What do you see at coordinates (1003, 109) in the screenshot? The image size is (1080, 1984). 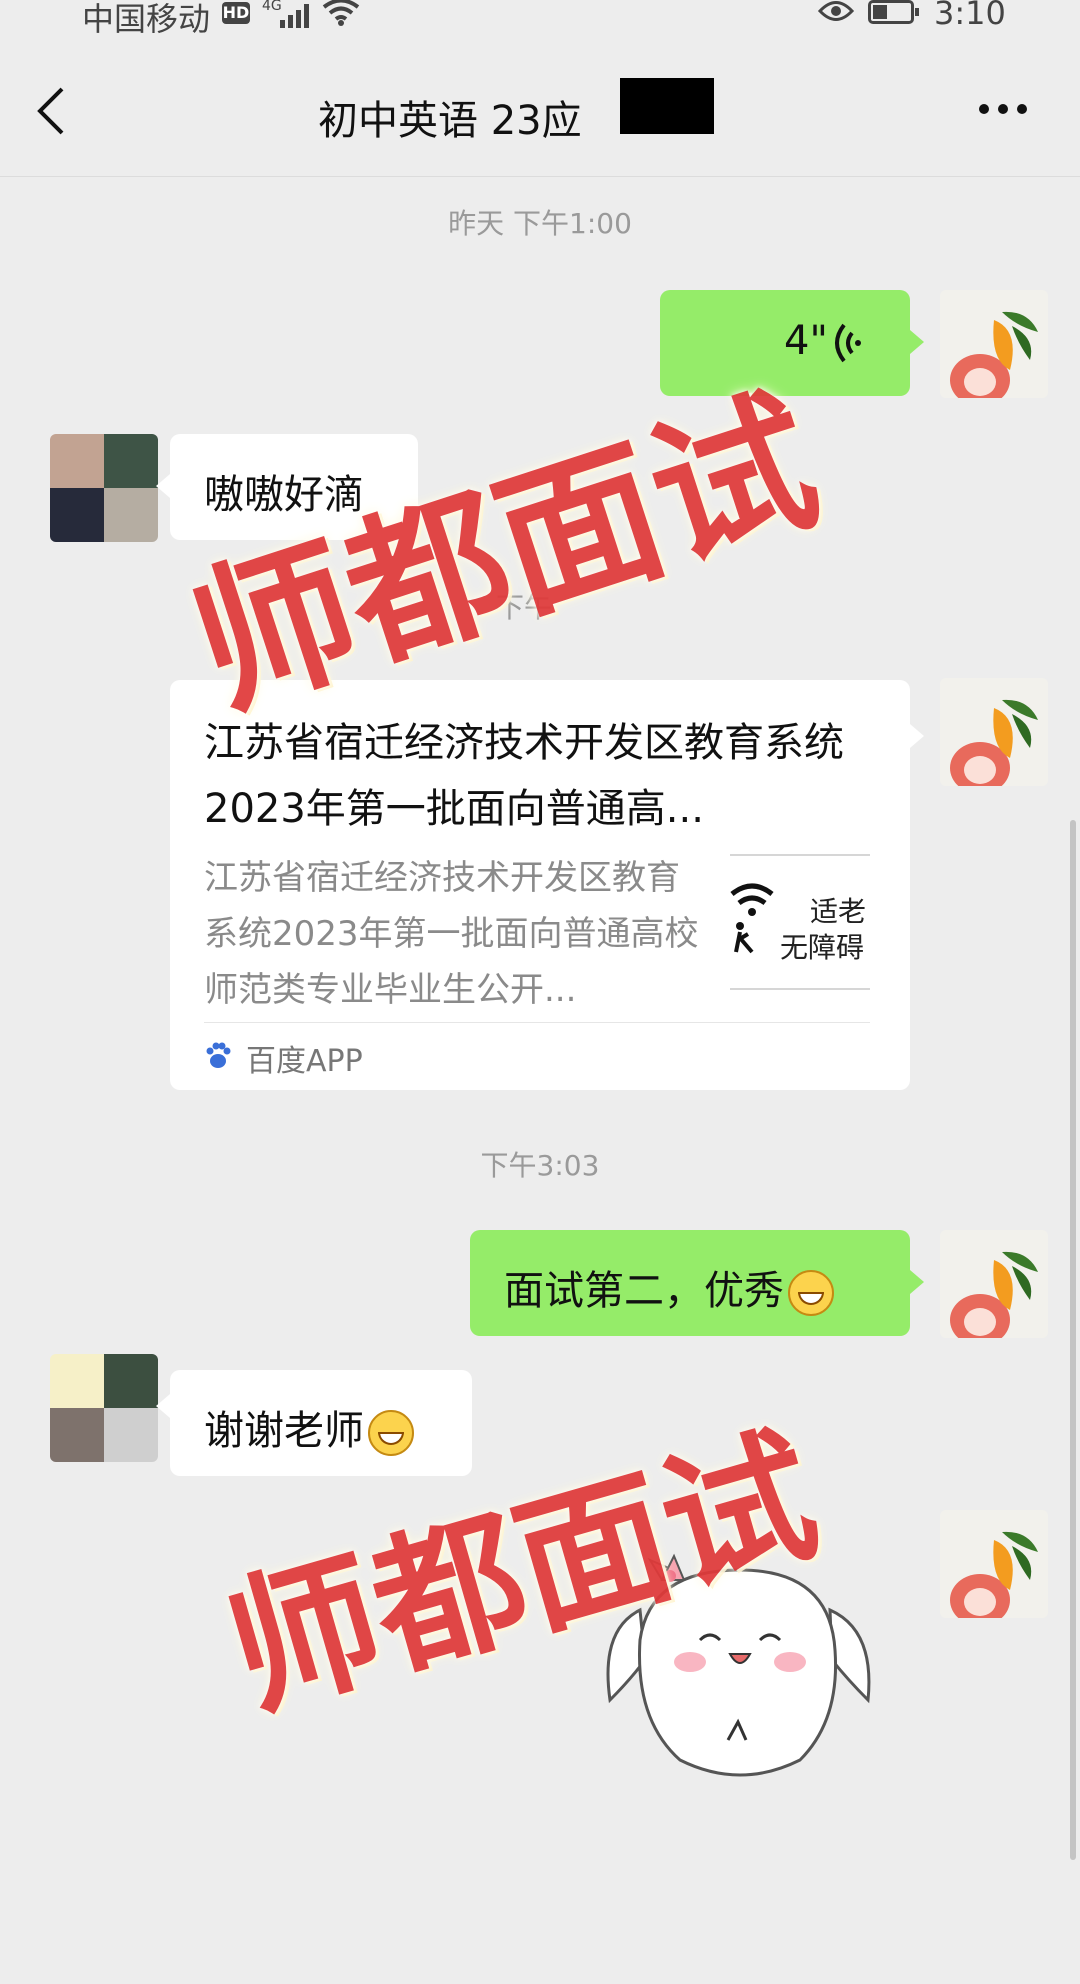 I see `more-dots-icon` at bounding box center [1003, 109].